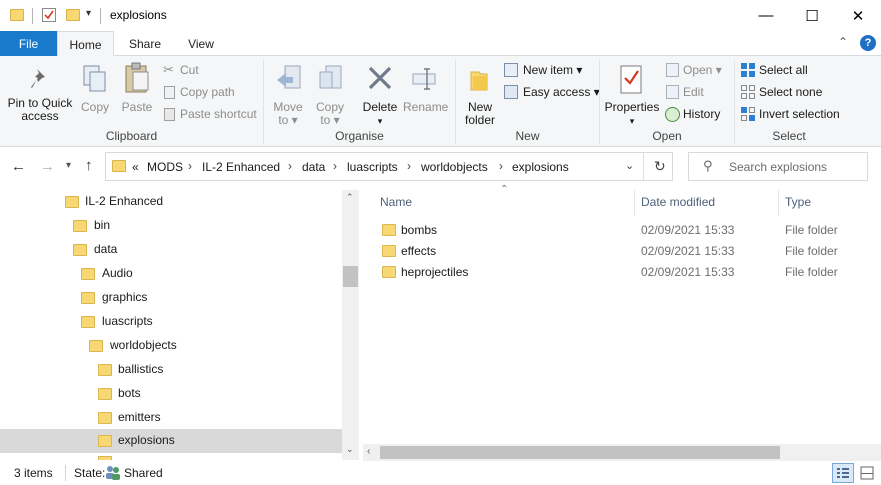 The width and height of the screenshot is (881, 485). What do you see at coordinates (95, 93) in the screenshot?
I see `copy-button: Copy` at bounding box center [95, 93].